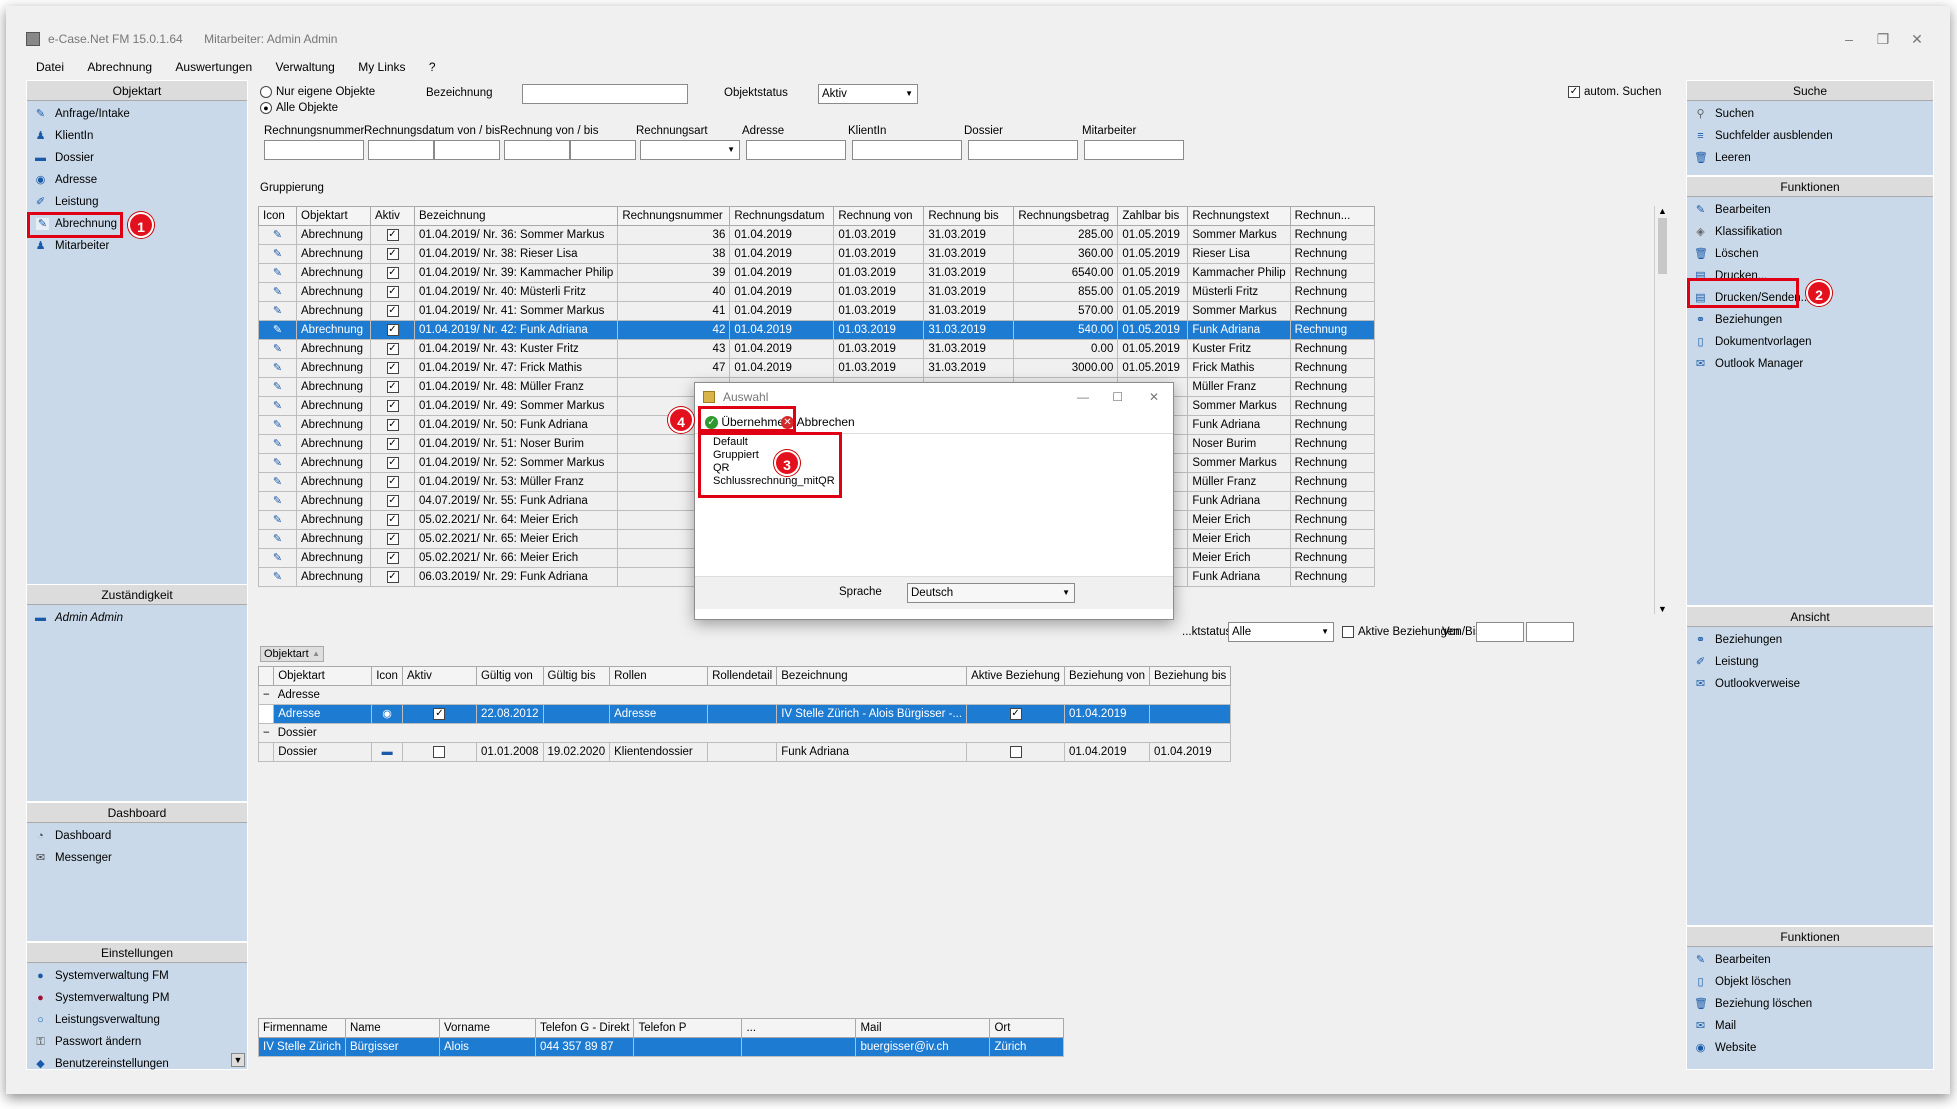 The image size is (1957, 1109). What do you see at coordinates (1849, 39) in the screenshot?
I see `minimize-icon: –` at bounding box center [1849, 39].